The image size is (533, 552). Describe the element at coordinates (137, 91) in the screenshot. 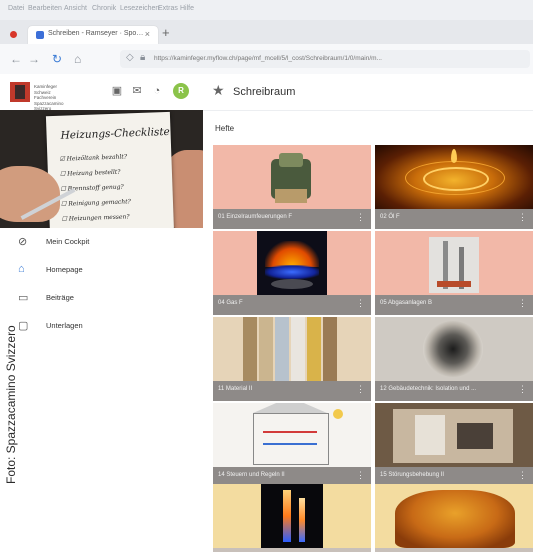

I see `mail-icon: ✉` at that location.